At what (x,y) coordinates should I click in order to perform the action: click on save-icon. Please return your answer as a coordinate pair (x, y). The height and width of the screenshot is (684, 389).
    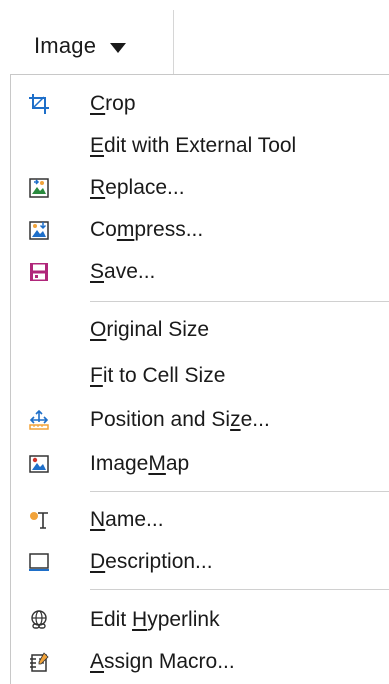
    Looking at the image, I should click on (39, 272).